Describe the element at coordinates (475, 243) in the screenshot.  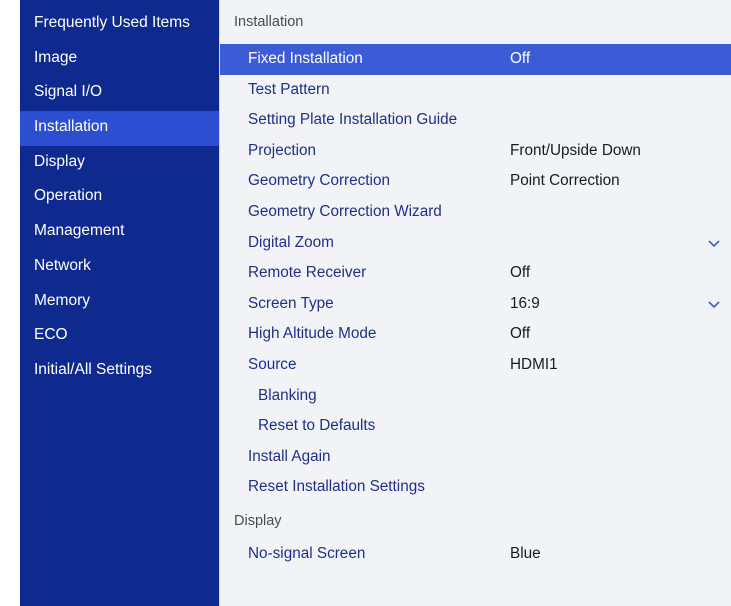
I see `menu-row-digital-zoom: Digital Zoom` at that location.